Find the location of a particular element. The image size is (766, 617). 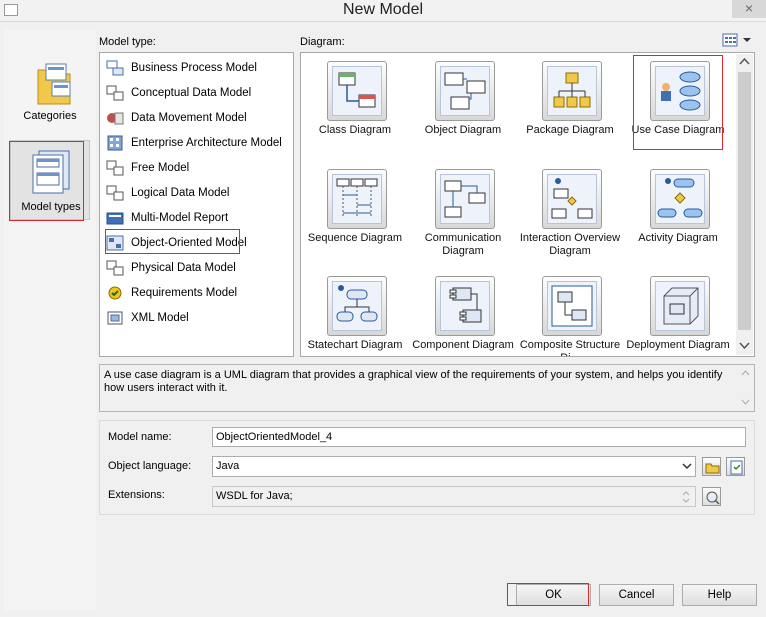

diagram-tile: Object Diagram is located at coordinates (463, 107).